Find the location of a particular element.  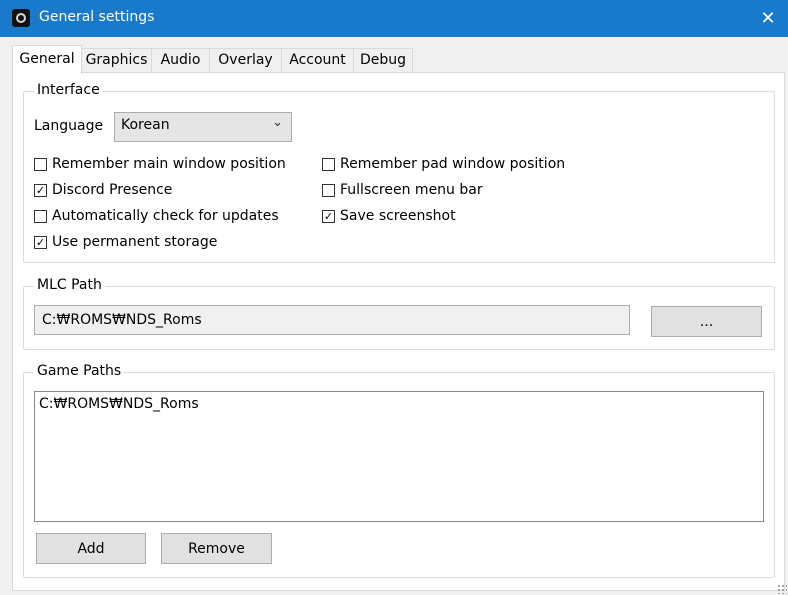

language-value: Korean is located at coordinates (145, 125).